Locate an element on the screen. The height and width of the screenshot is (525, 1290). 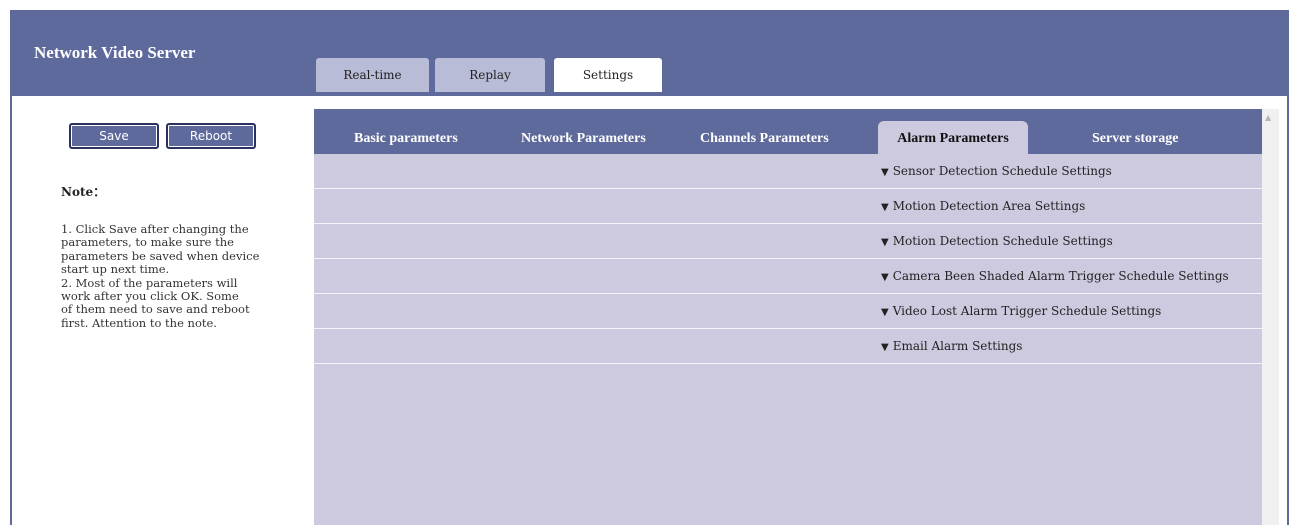
row-label-text: Sensor Detection Schedule Settings is located at coordinates (1002, 171).